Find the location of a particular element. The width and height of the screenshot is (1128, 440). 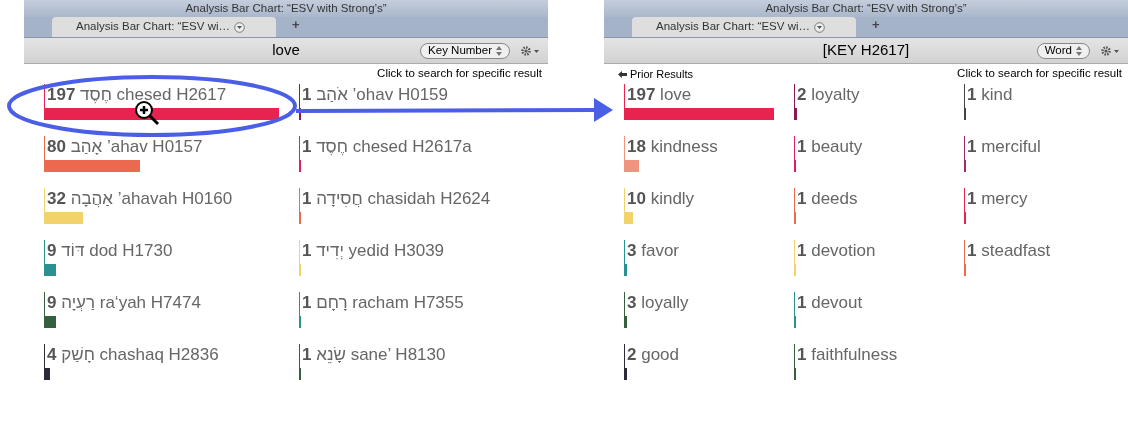

result-item: 1 merciful is located at coordinates (1039, 154).